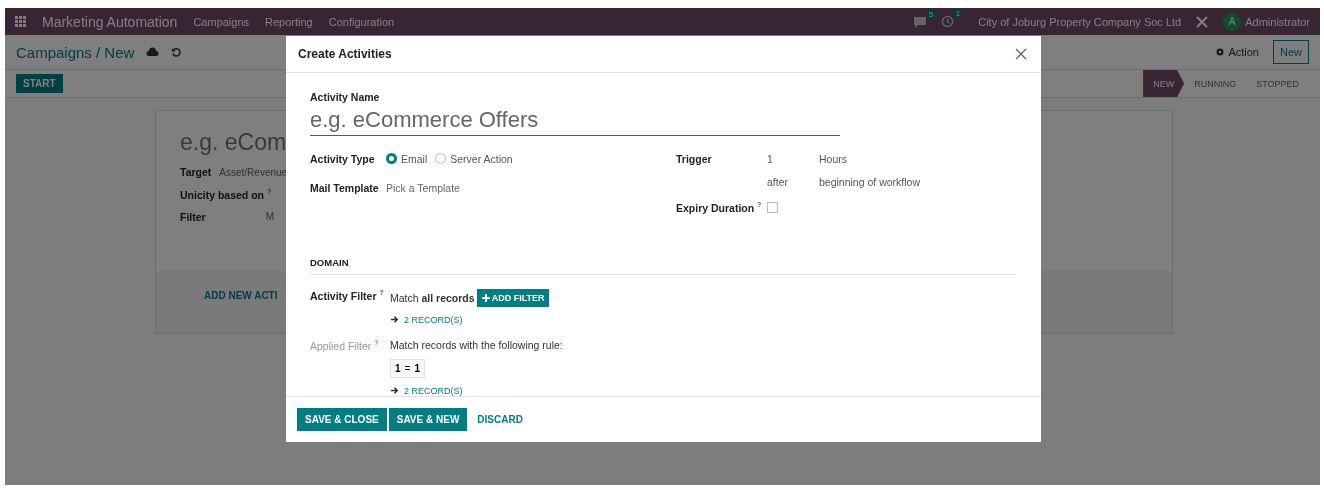 The height and width of the screenshot is (489, 1324). What do you see at coordinates (221, 21) in the screenshot?
I see `menu-item: Campaigns` at bounding box center [221, 21].